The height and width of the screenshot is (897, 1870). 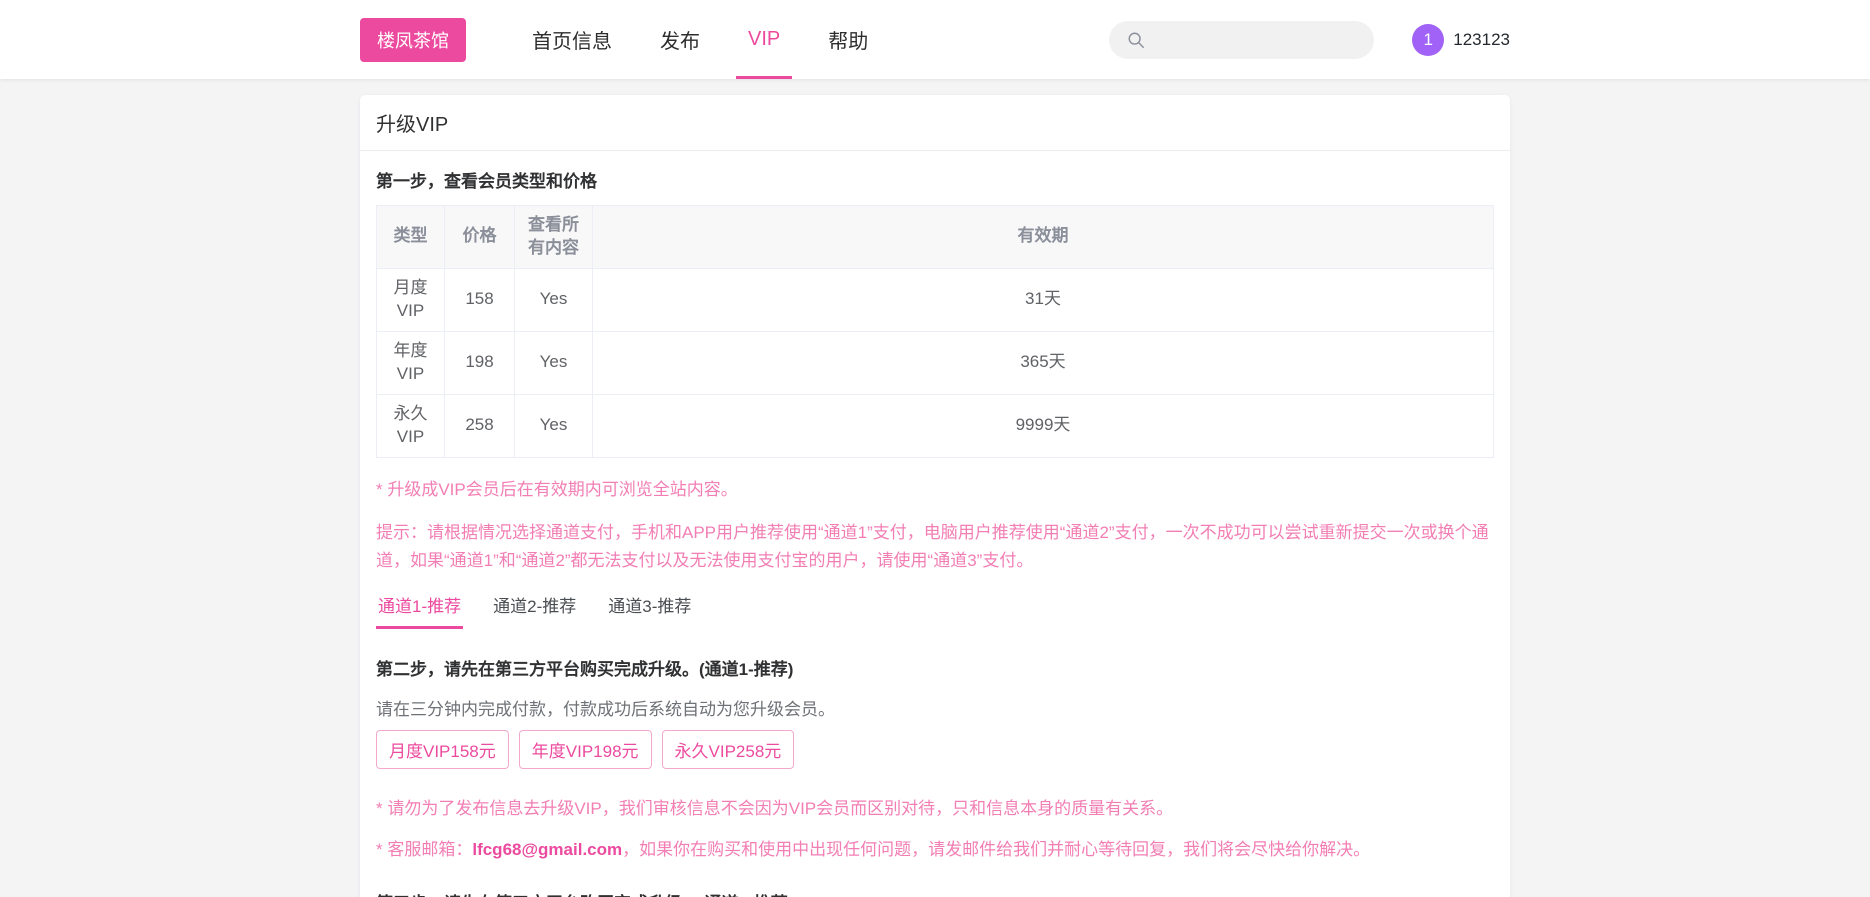 I want to click on table-col-header: 价格, so click(x=479, y=237).